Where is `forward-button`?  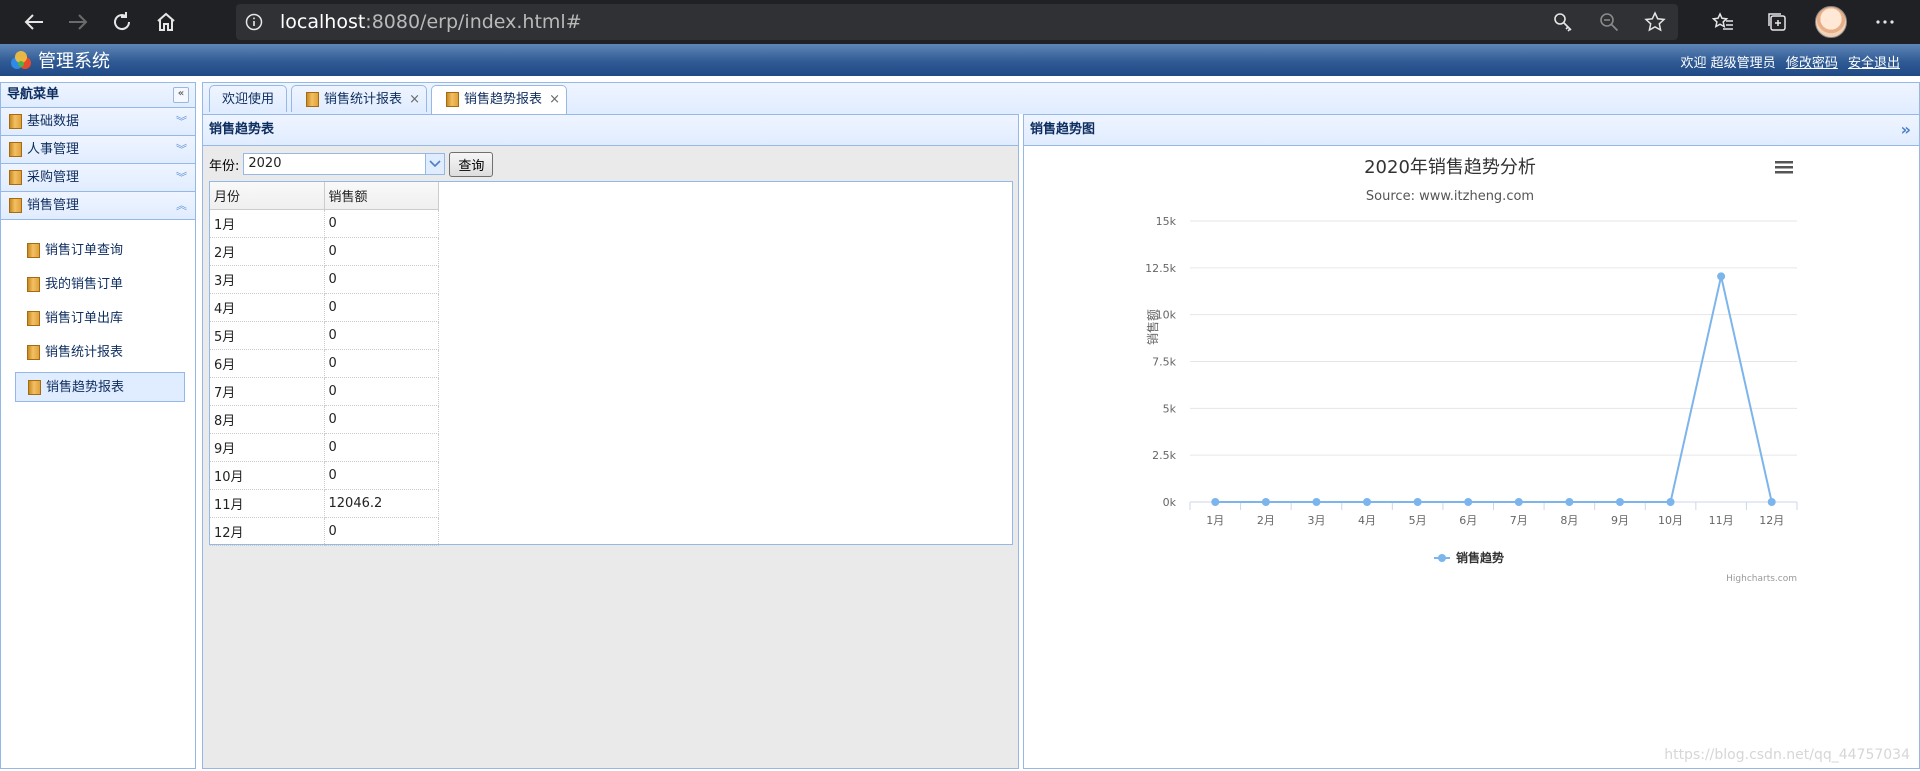
forward-button is located at coordinates (78, 22).